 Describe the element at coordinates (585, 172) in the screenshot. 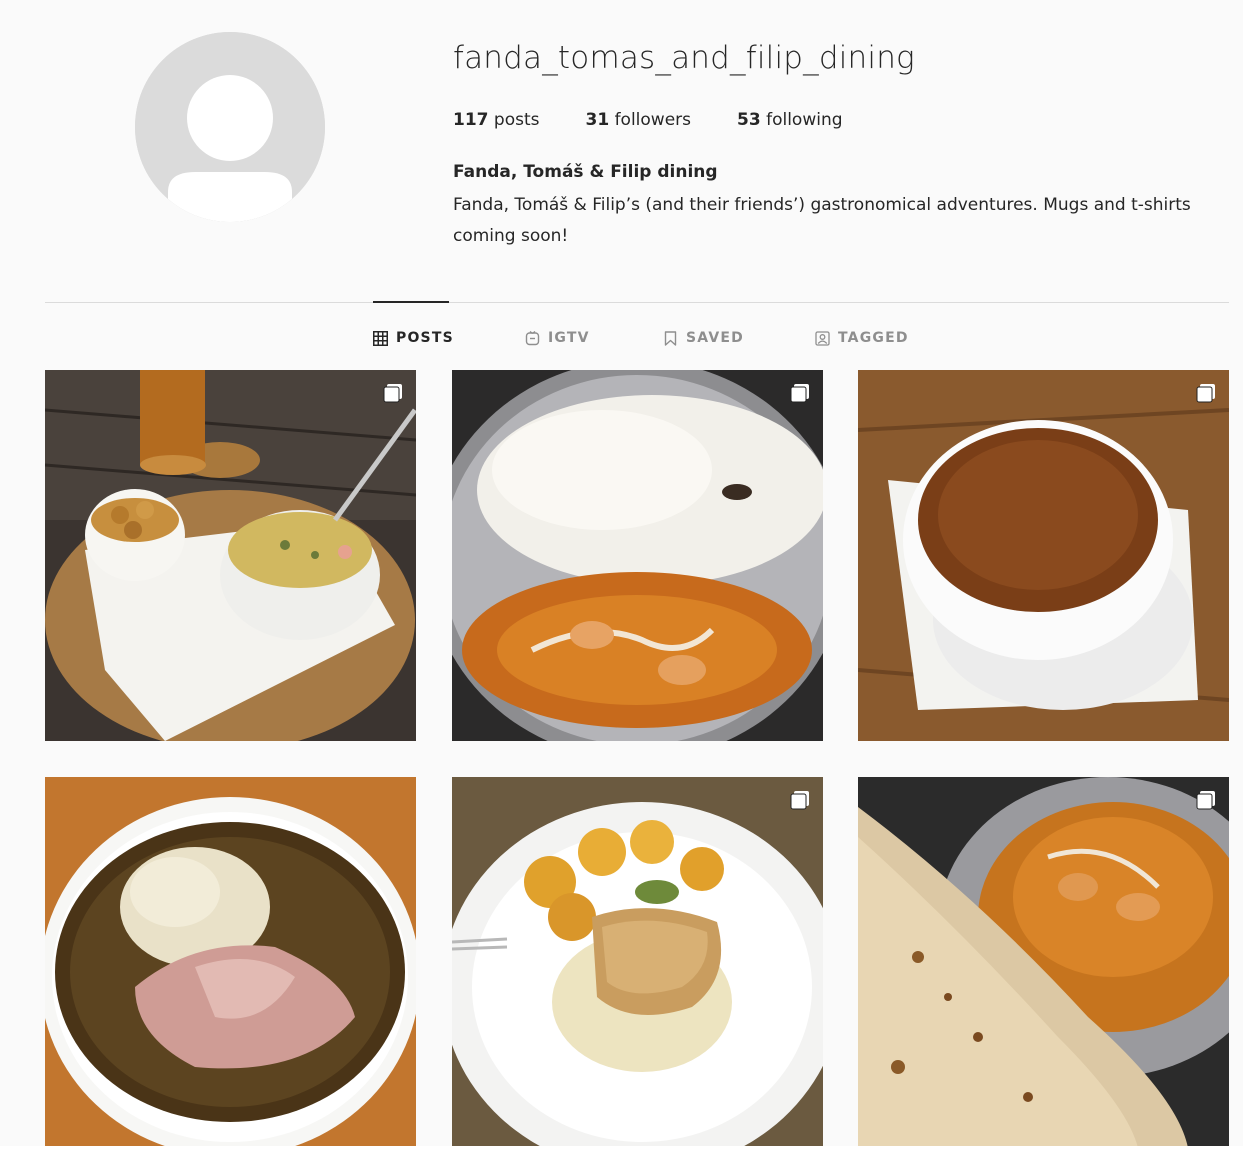

I see `profile-full-name: Fanda, Tomáš & Filip dining` at that location.